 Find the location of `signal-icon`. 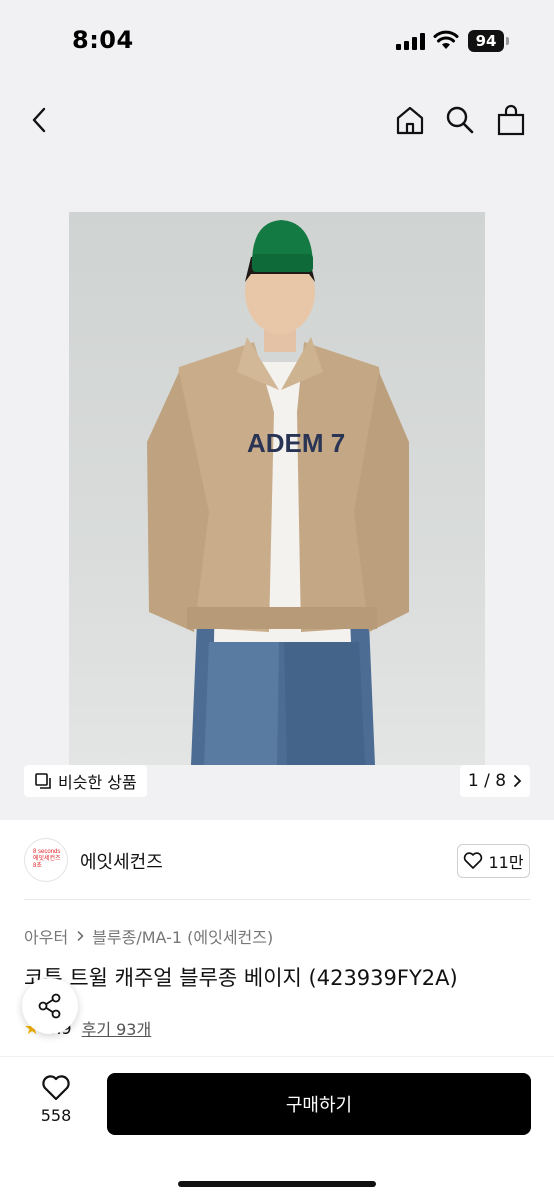

signal-icon is located at coordinates (410, 41).